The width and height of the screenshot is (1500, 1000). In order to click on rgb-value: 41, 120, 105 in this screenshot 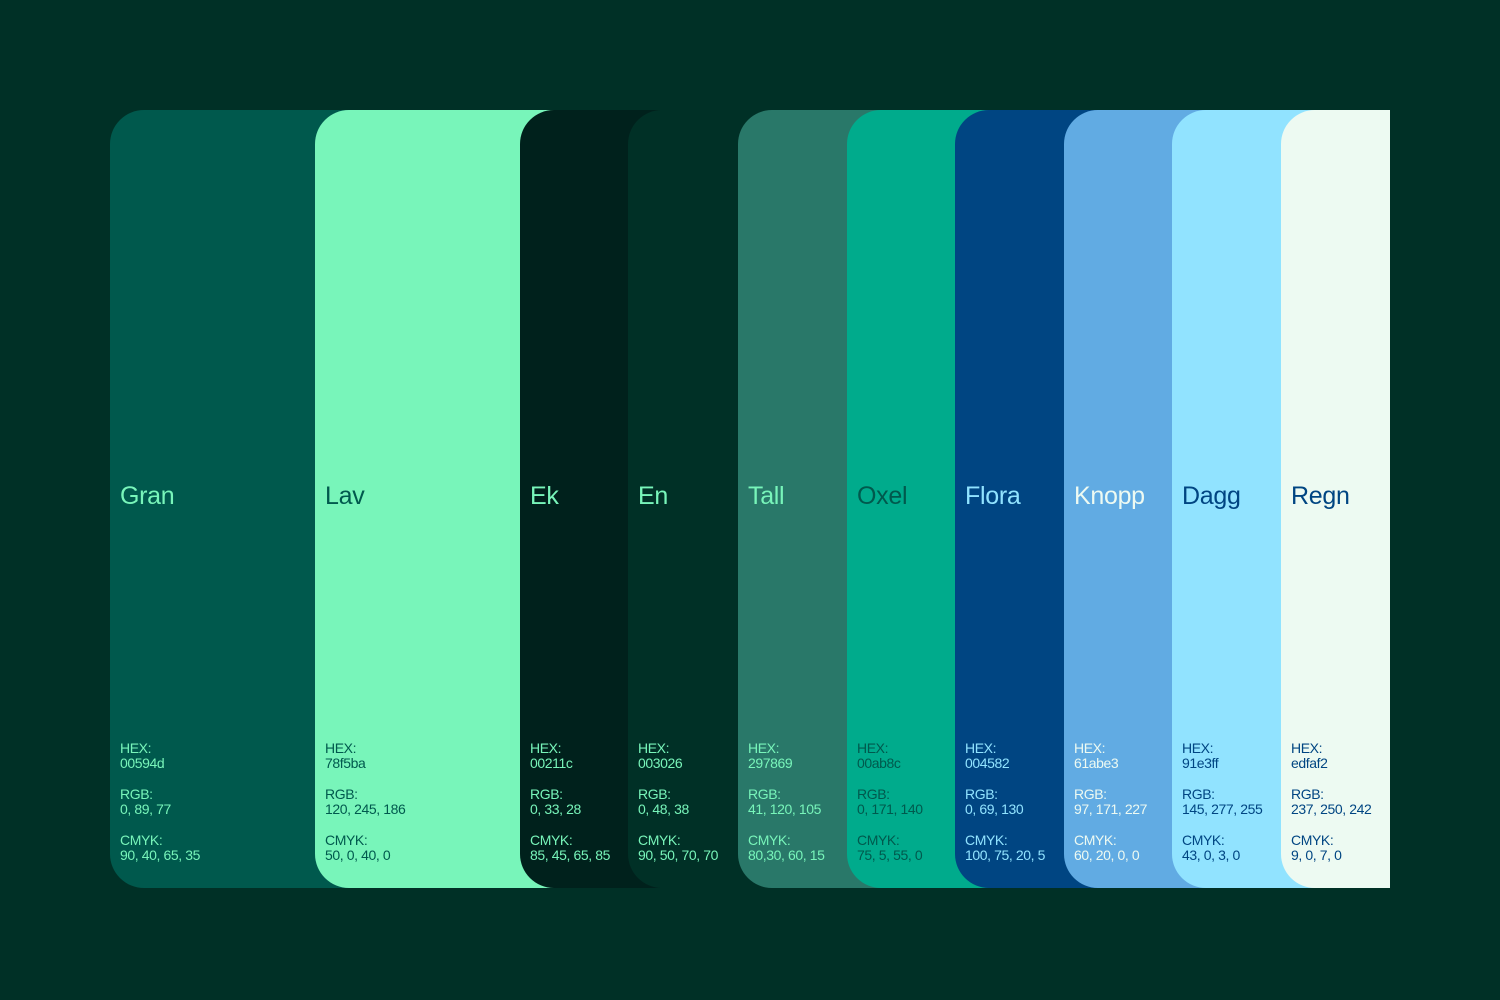, I will do `click(785, 809)`.